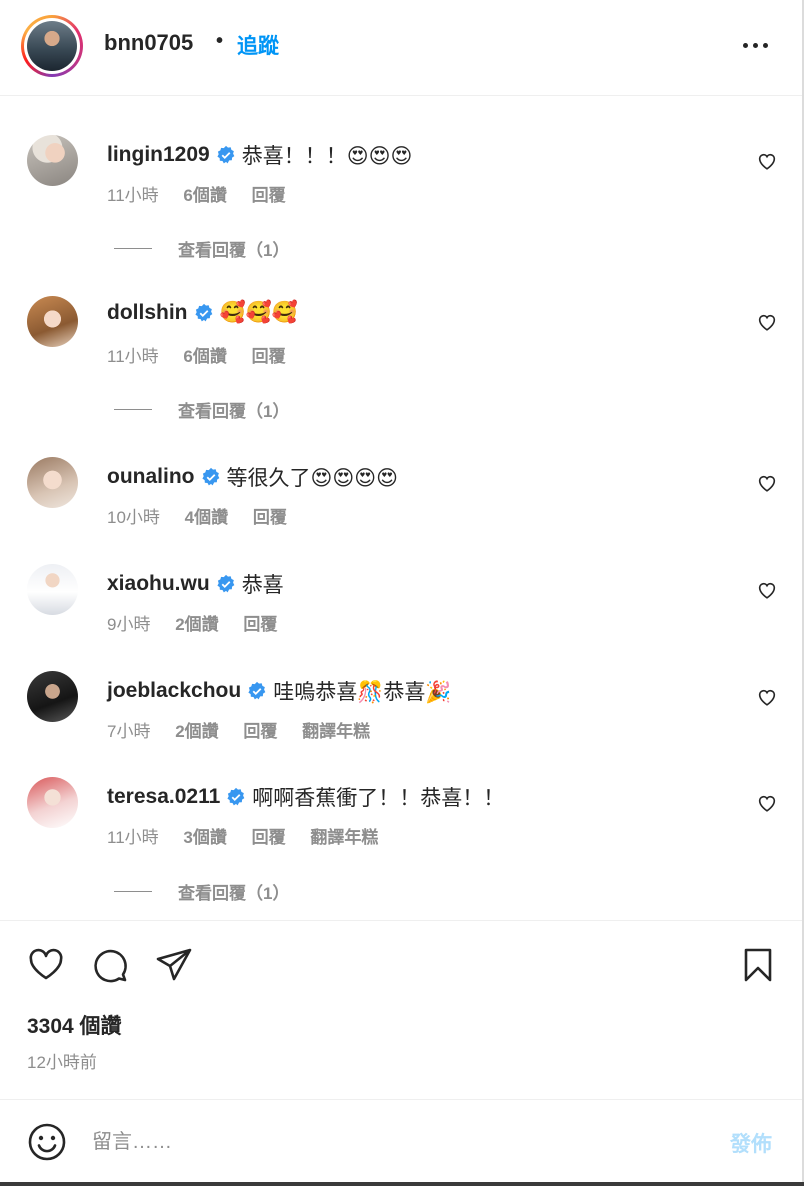 Image resolution: width=804 pixels, height=1186 pixels. What do you see at coordinates (401, 1099) in the screenshot?
I see `compose-divider` at bounding box center [401, 1099].